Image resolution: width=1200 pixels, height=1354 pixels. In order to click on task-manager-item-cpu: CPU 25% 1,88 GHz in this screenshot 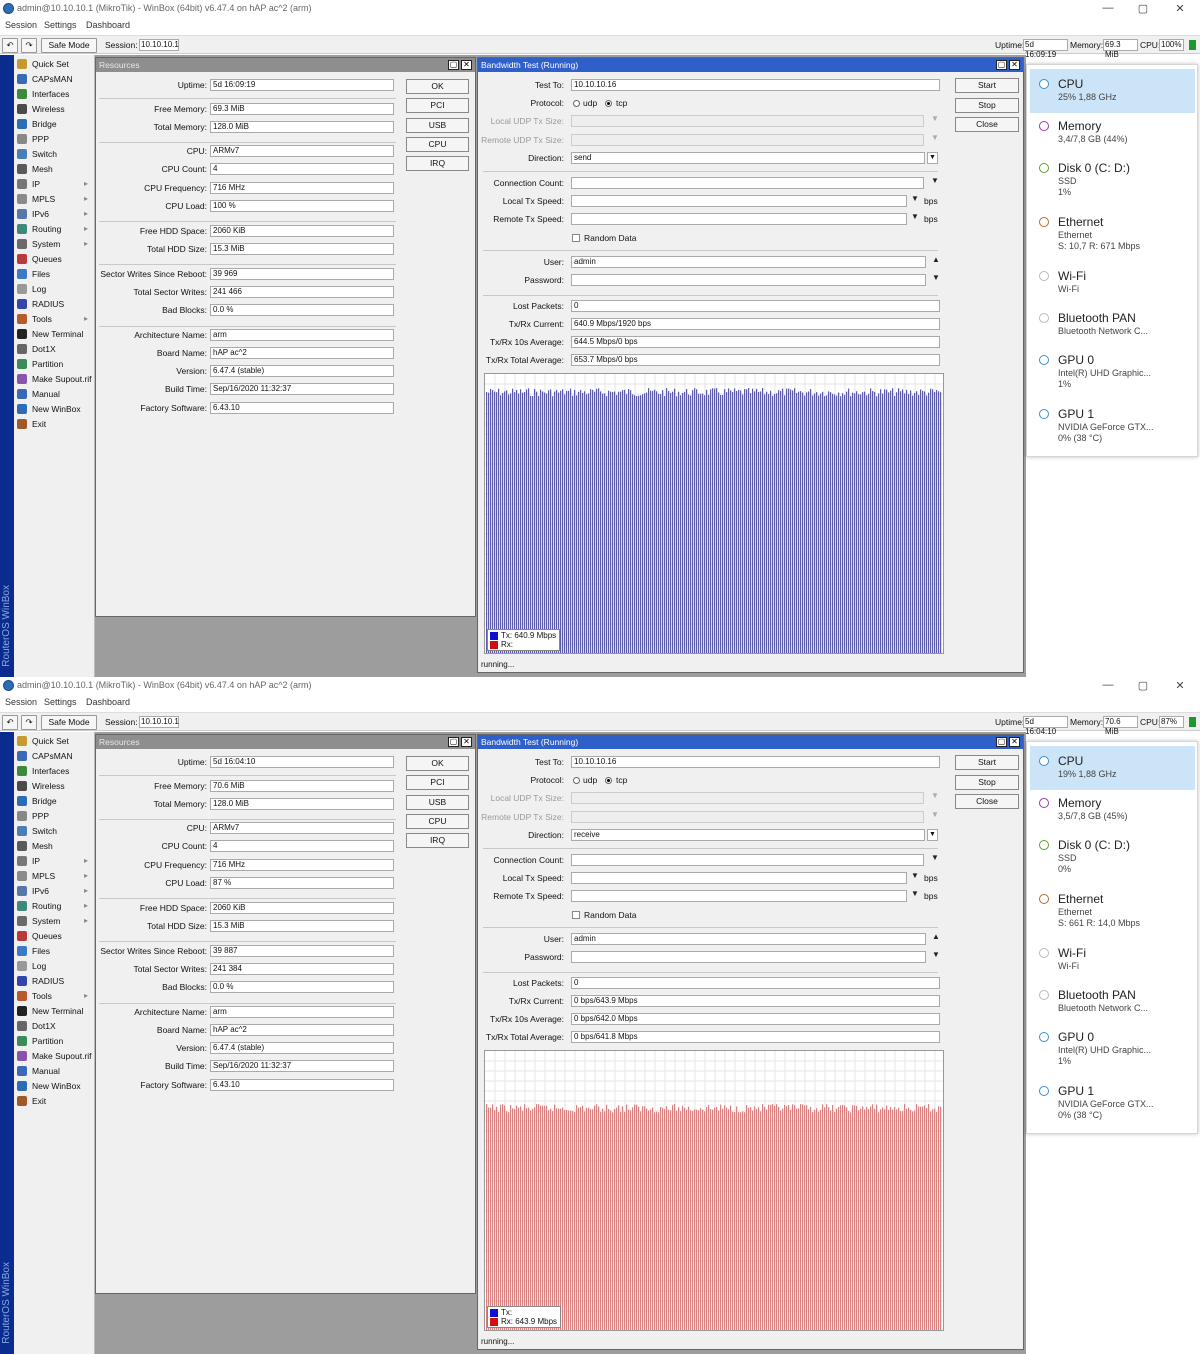, I will do `click(1112, 91)`.